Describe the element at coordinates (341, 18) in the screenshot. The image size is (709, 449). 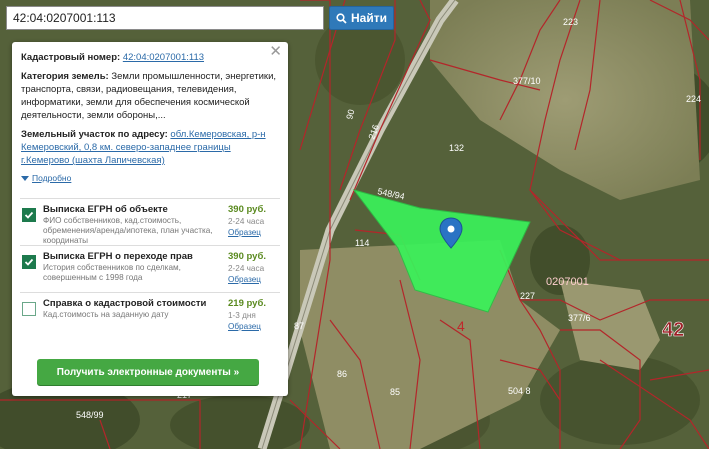
I see `search-icon` at that location.